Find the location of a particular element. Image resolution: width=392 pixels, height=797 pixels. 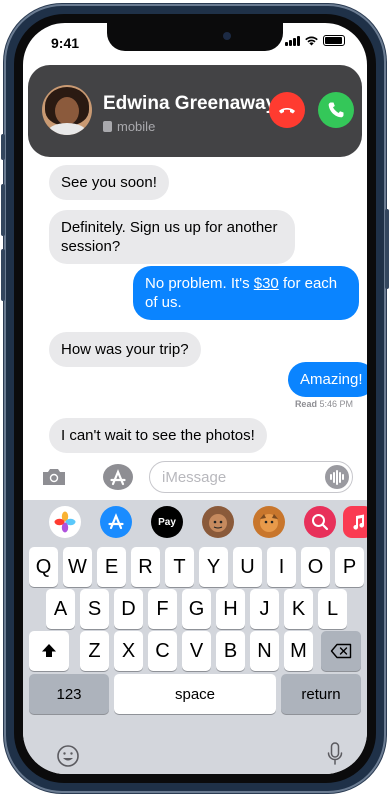

silent-switch is located at coordinates (3, 147).